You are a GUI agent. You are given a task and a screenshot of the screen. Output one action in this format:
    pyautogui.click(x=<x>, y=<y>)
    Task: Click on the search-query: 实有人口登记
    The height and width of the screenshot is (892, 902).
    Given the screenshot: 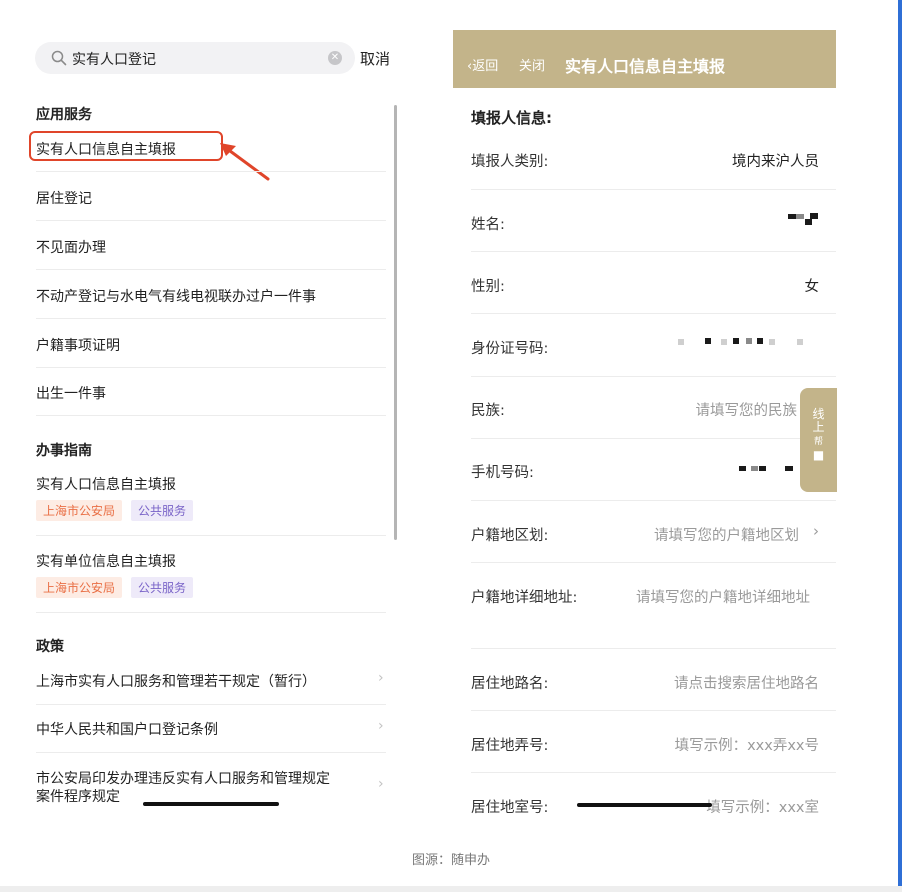 What is the action you would take?
    pyautogui.click(x=114, y=60)
    